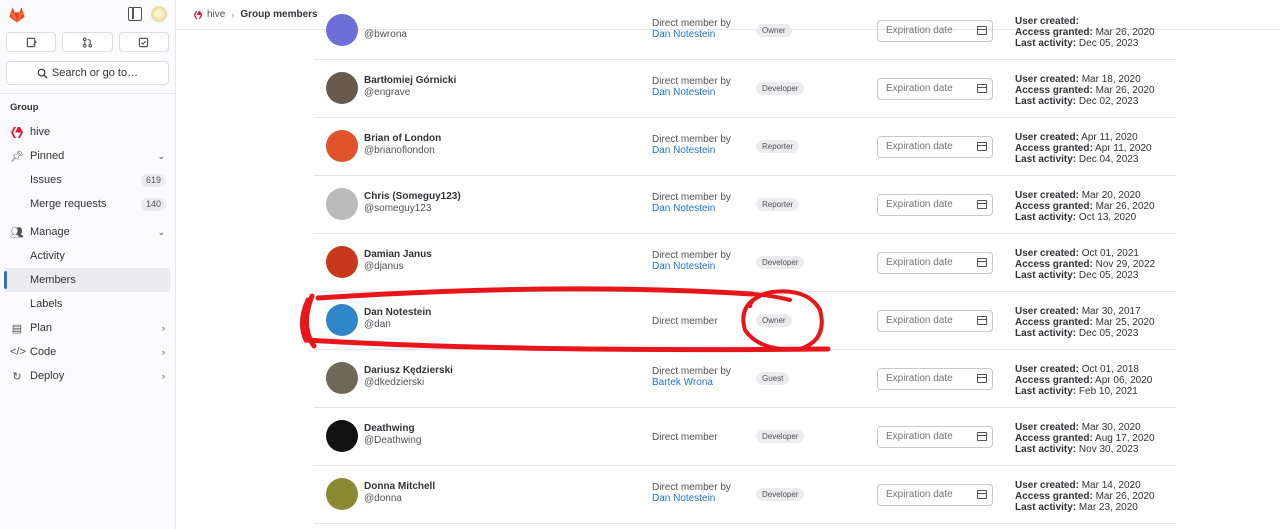  Describe the element at coordinates (399, 486) in the screenshot. I see `member-name: Donna Mitchell` at that location.